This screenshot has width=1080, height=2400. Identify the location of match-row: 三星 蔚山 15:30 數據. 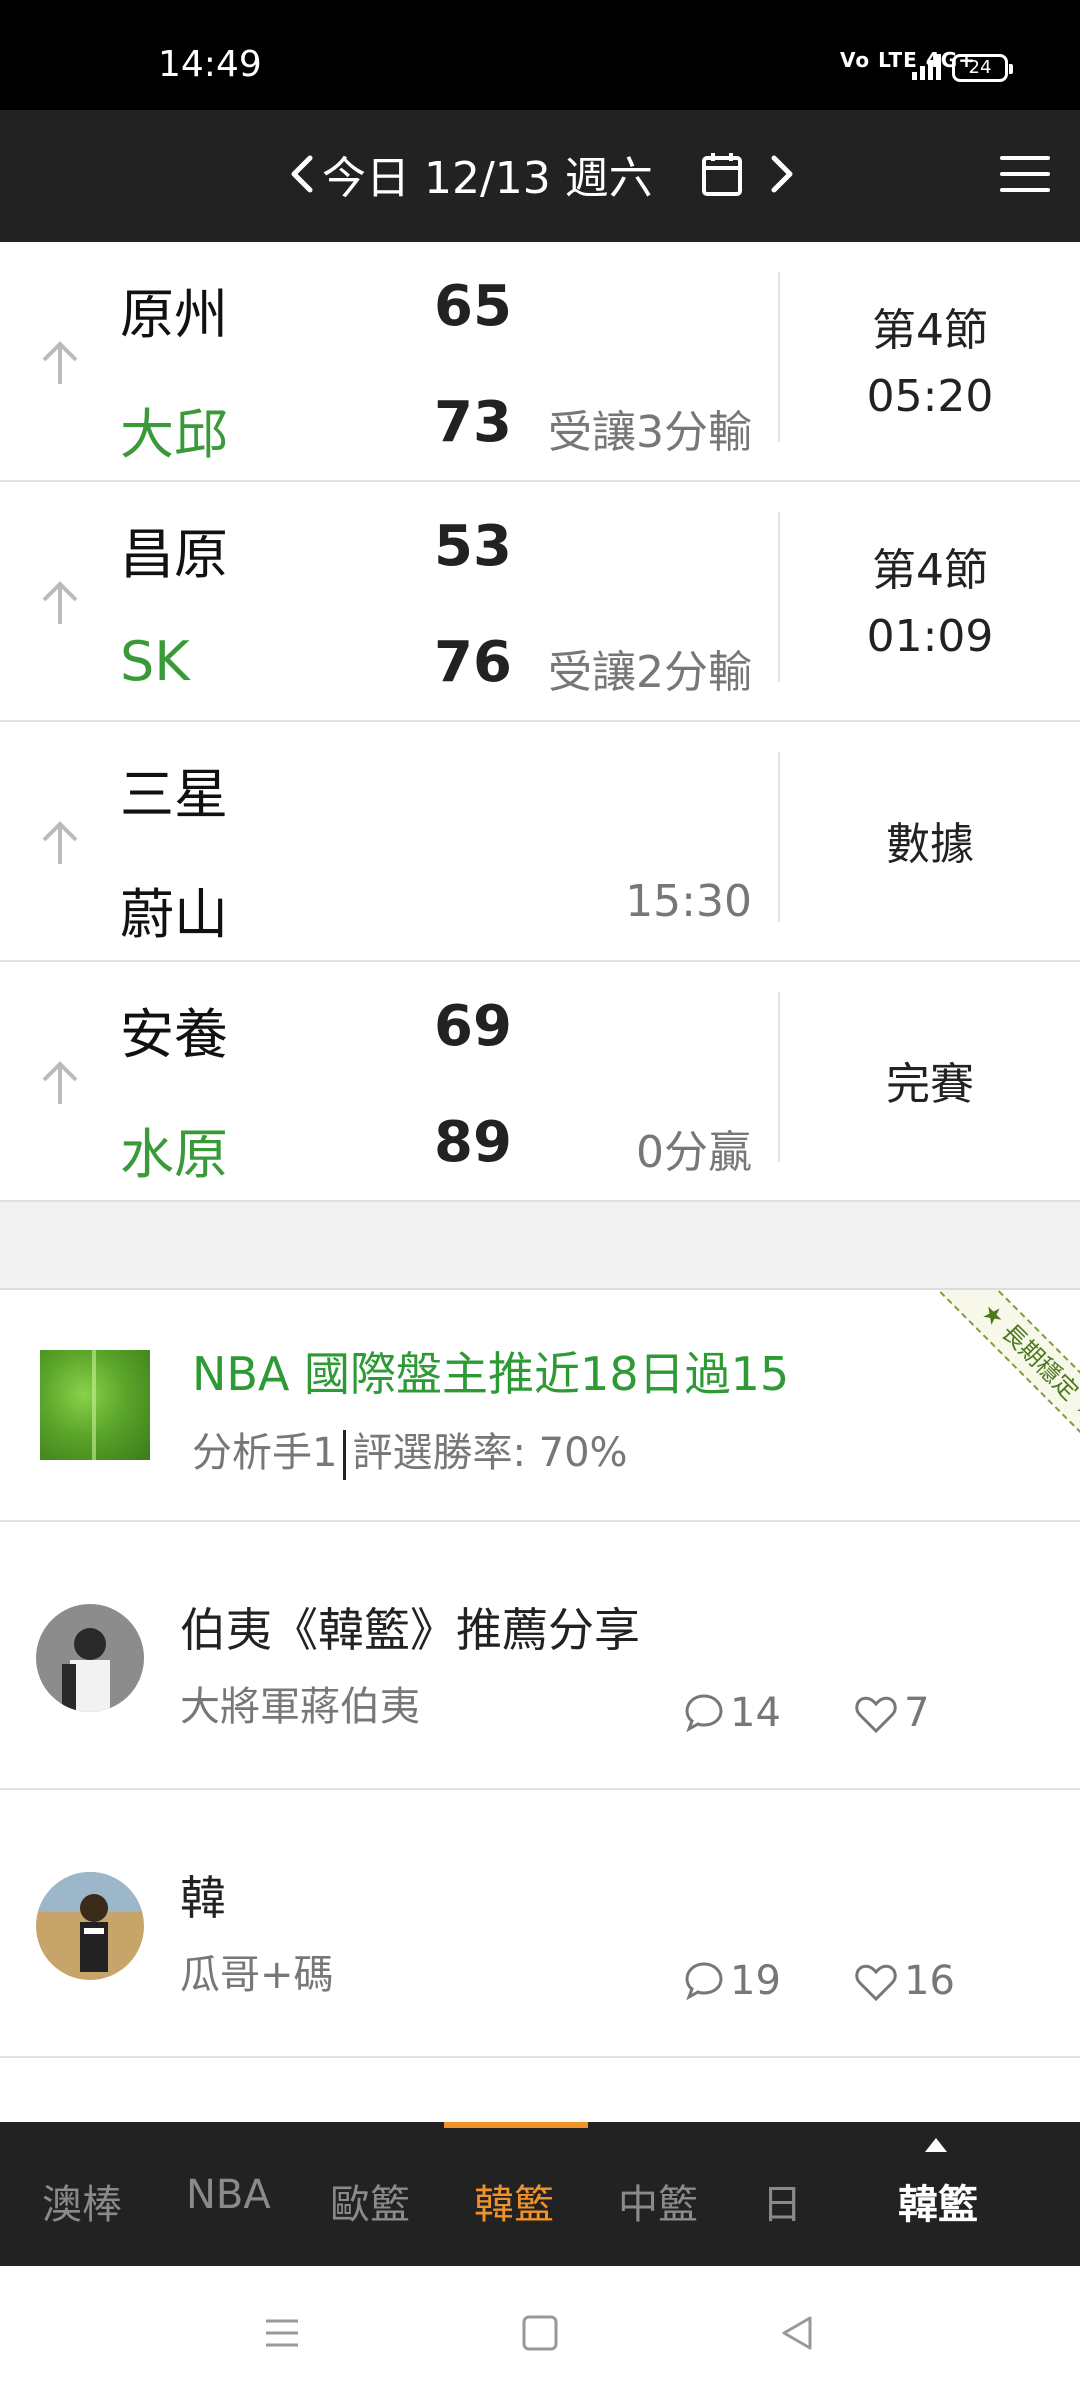
(540, 842).